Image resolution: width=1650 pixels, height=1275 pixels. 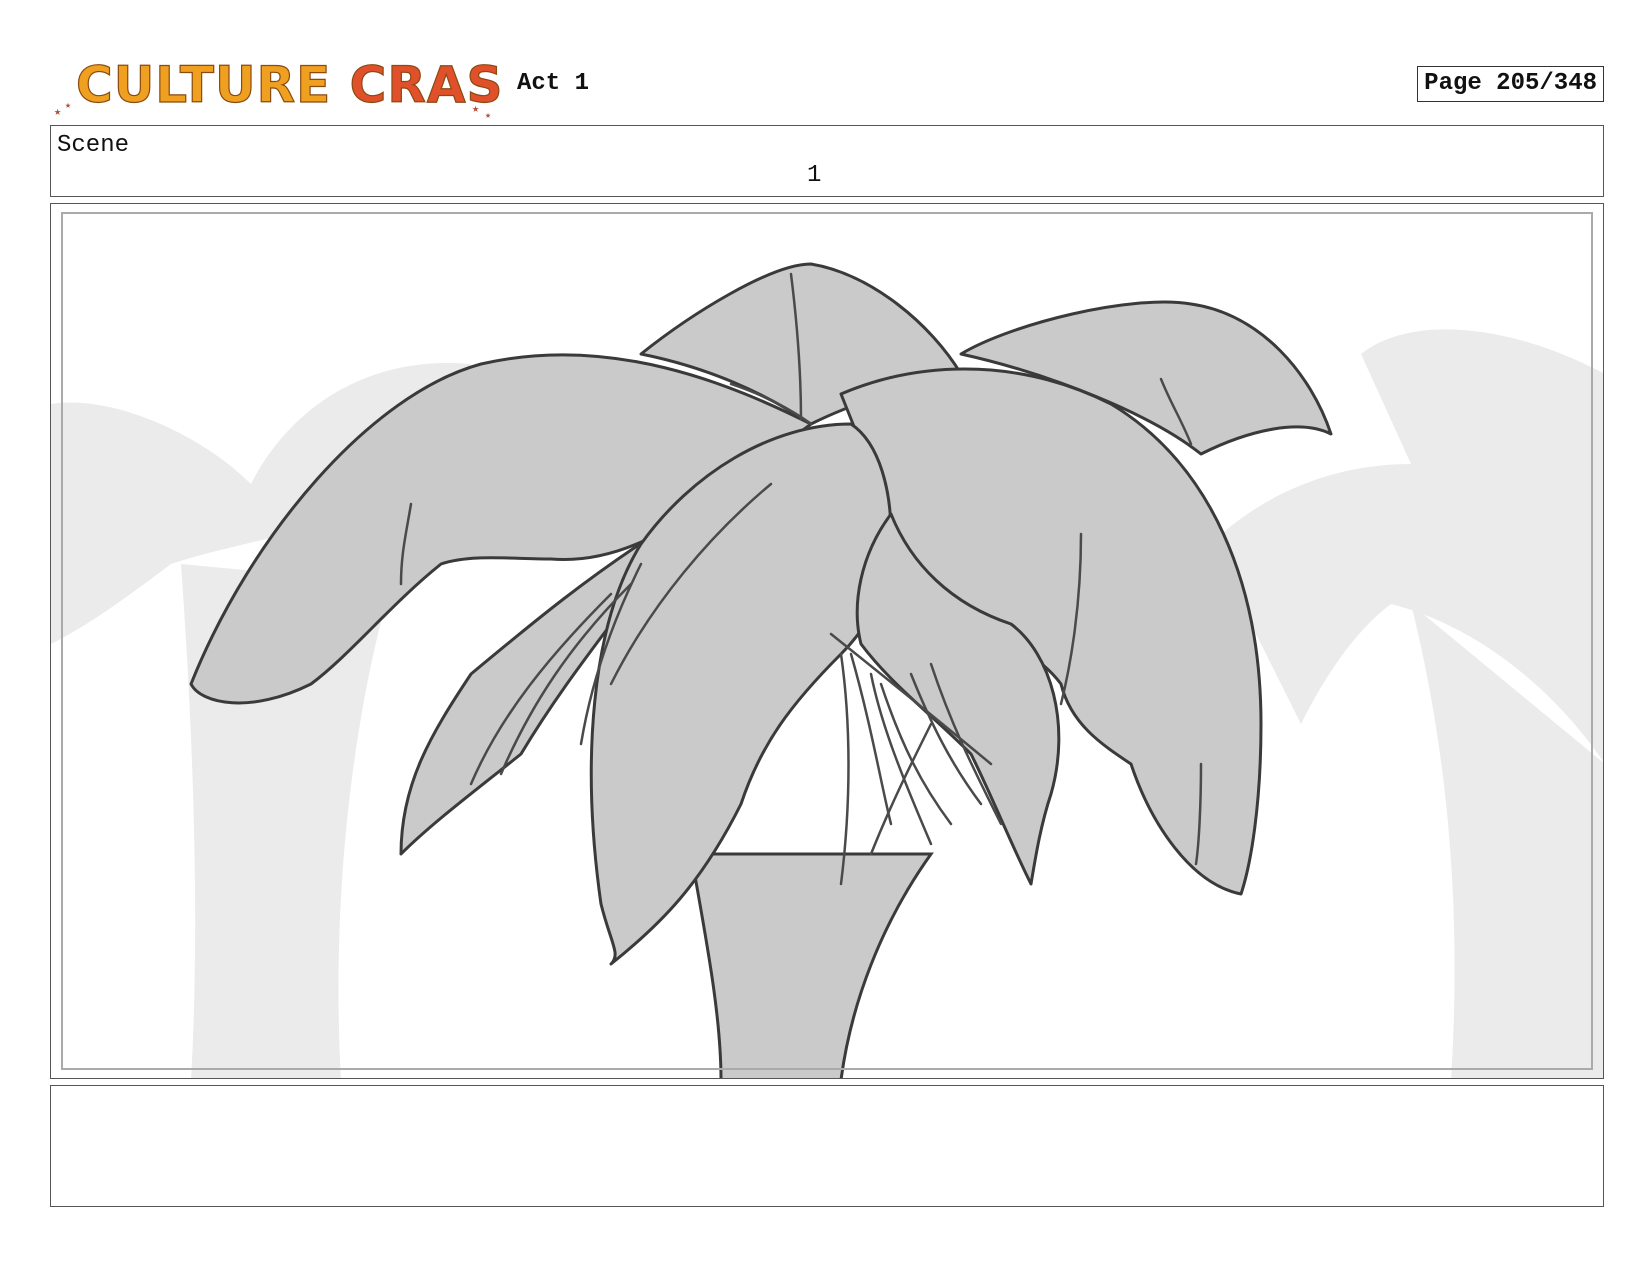 I want to click on scene-number: 1, so click(x=814, y=175).